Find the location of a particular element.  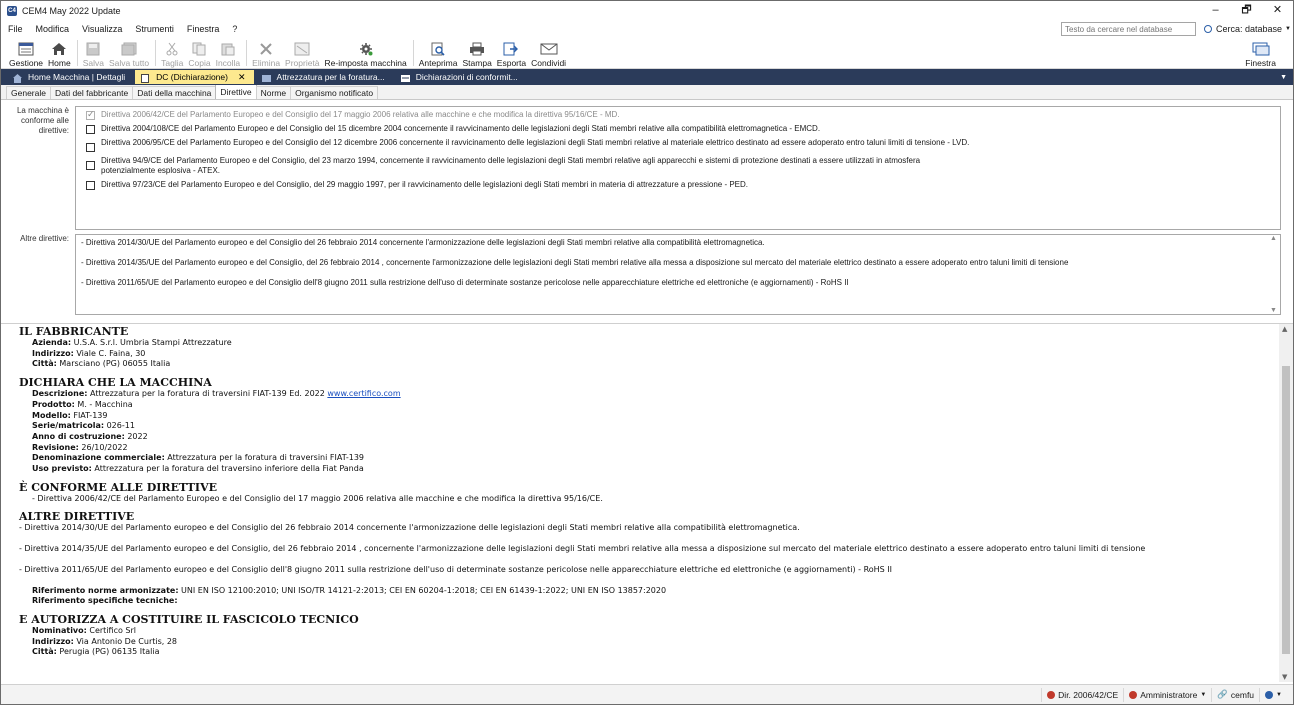

taglia-button: Taglia is located at coordinates (172, 54).